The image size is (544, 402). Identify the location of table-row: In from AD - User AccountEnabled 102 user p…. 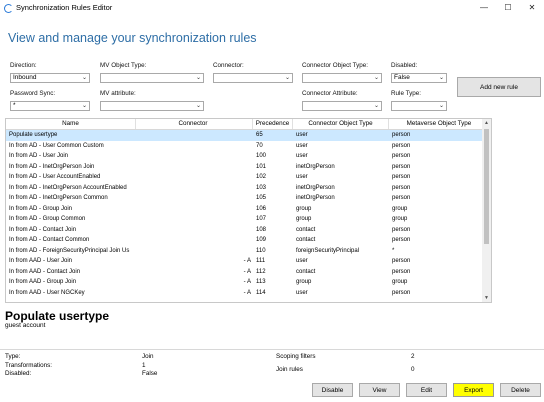
(248, 177).